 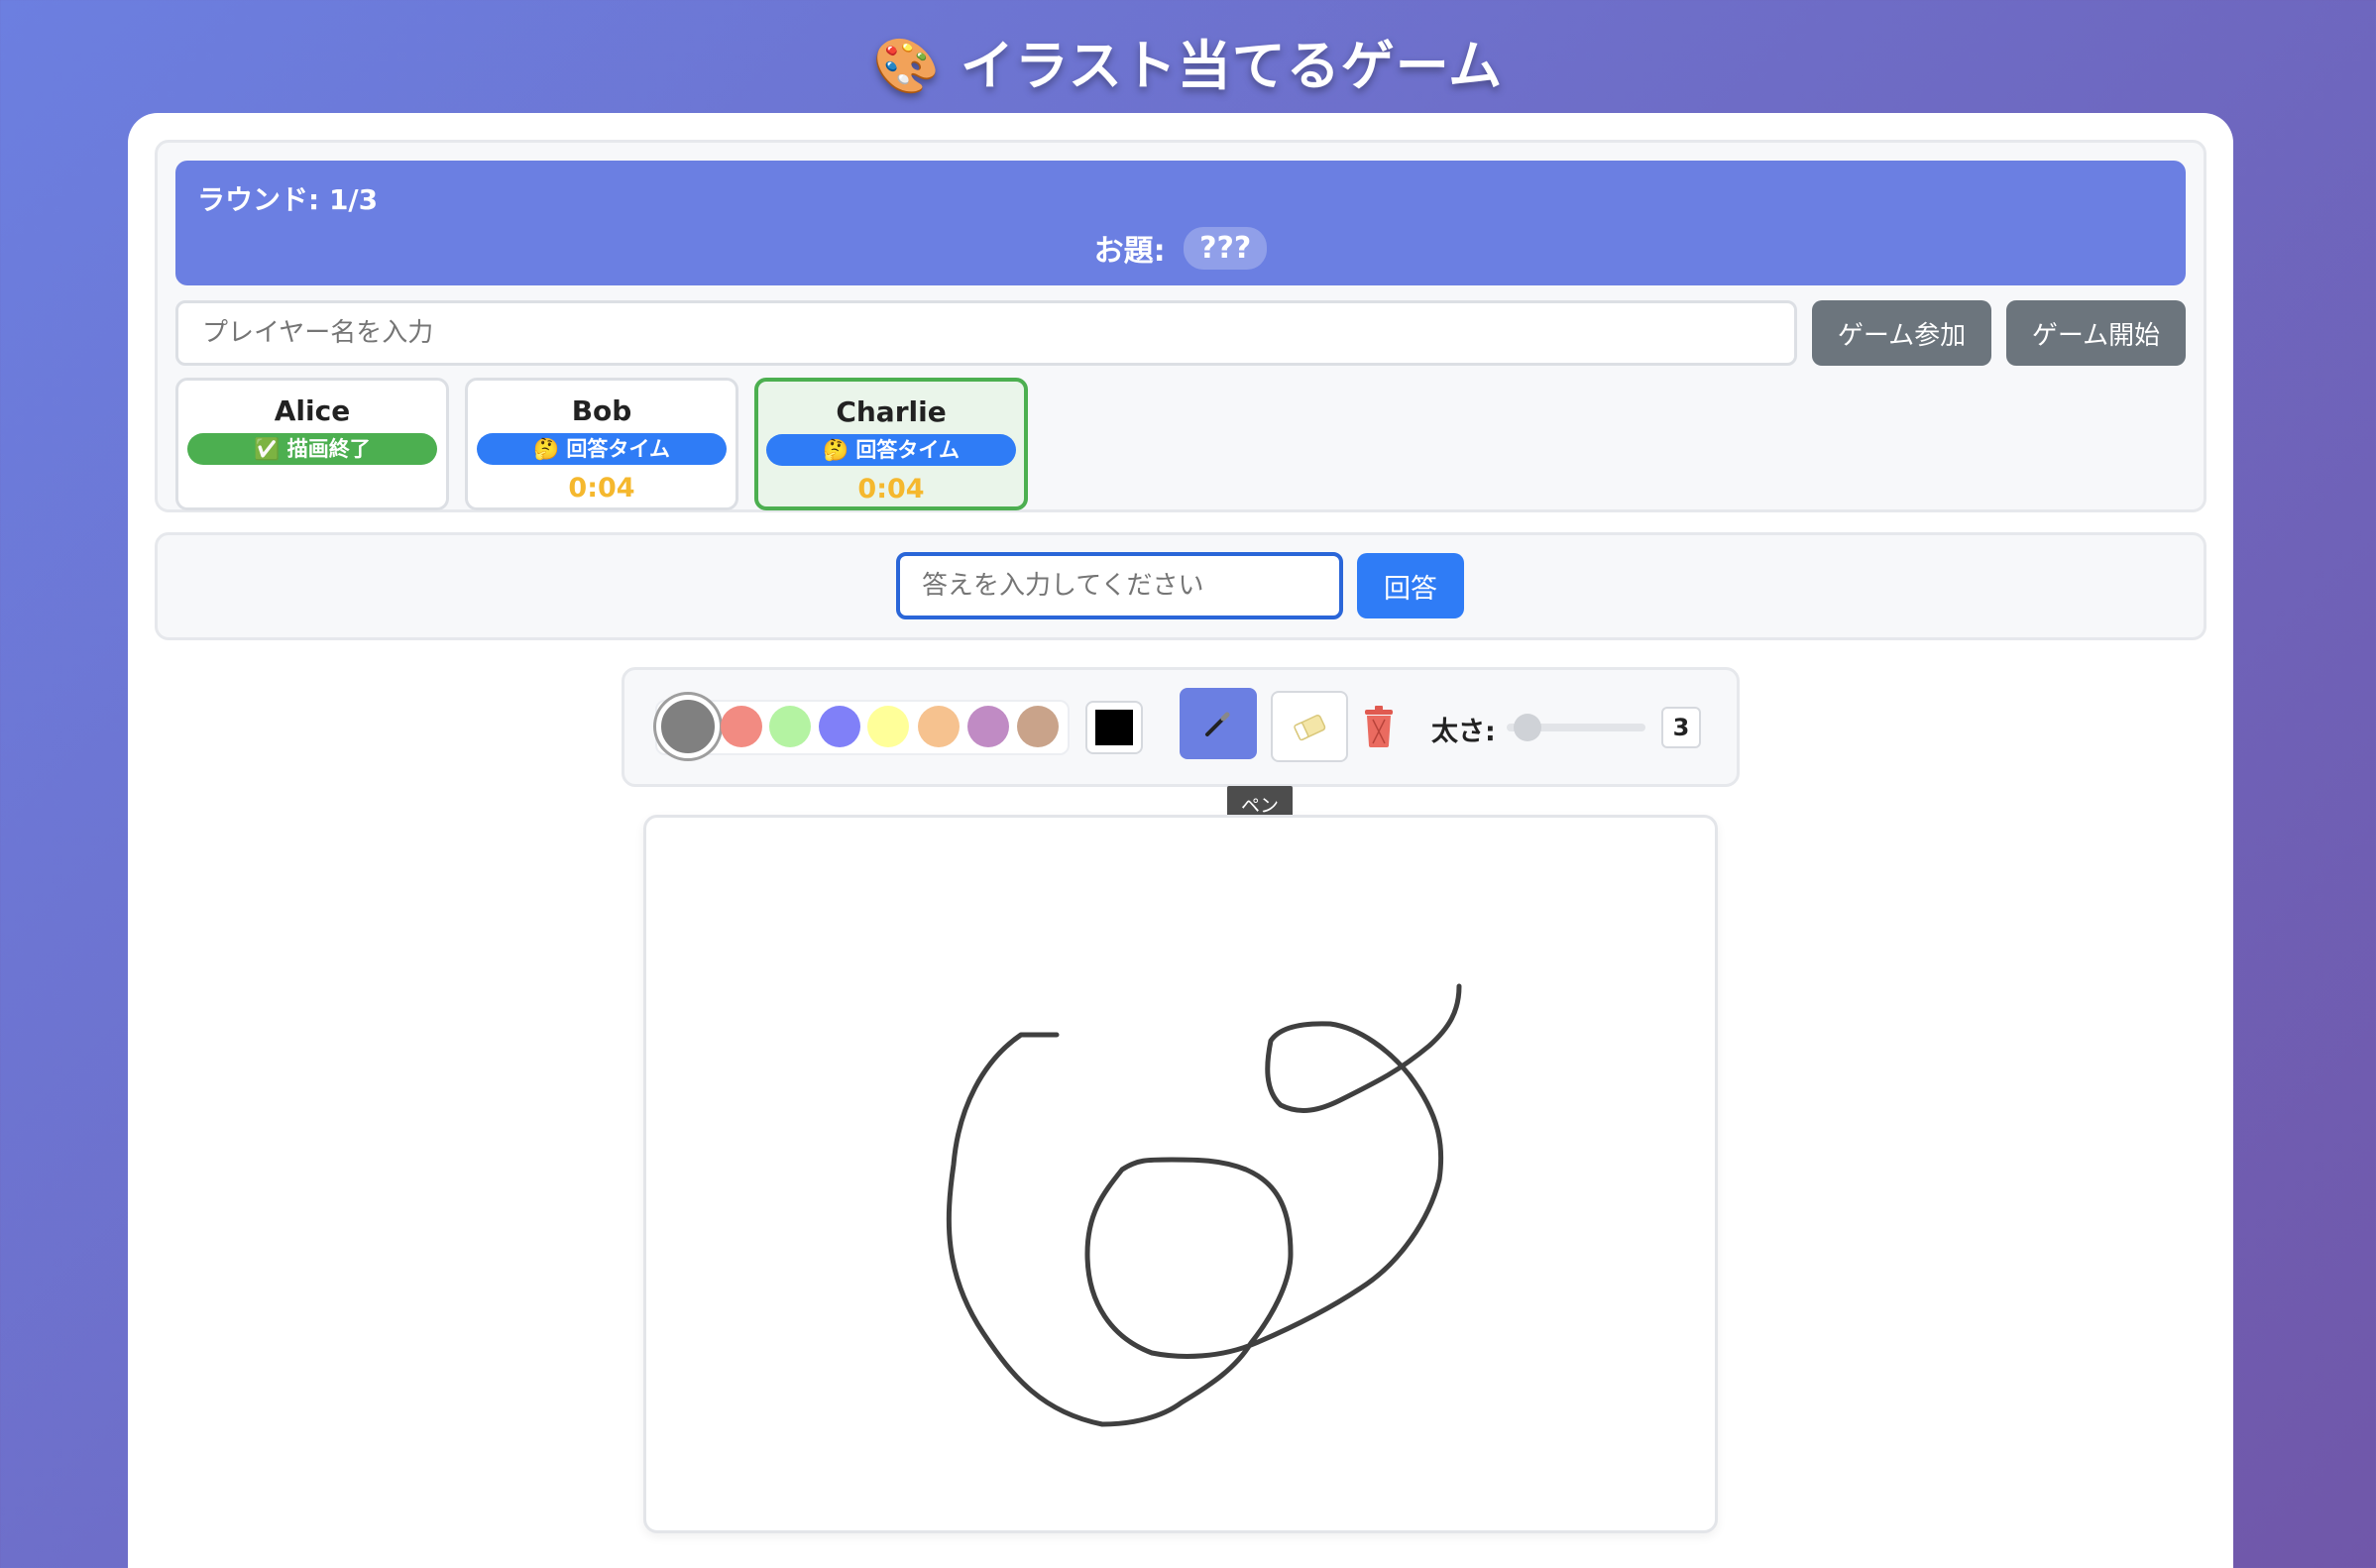 I want to click on pen-tool-button, so click(x=1218, y=723).